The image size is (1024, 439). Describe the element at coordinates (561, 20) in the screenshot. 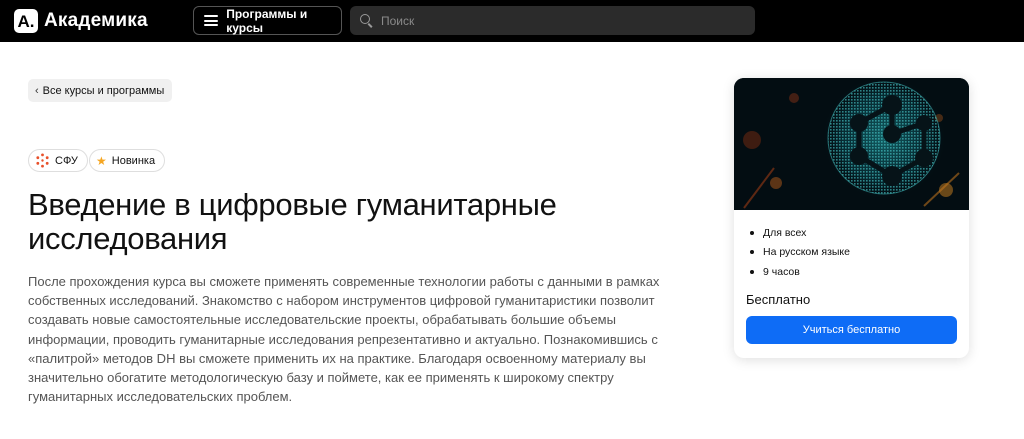

I see `search-input` at that location.